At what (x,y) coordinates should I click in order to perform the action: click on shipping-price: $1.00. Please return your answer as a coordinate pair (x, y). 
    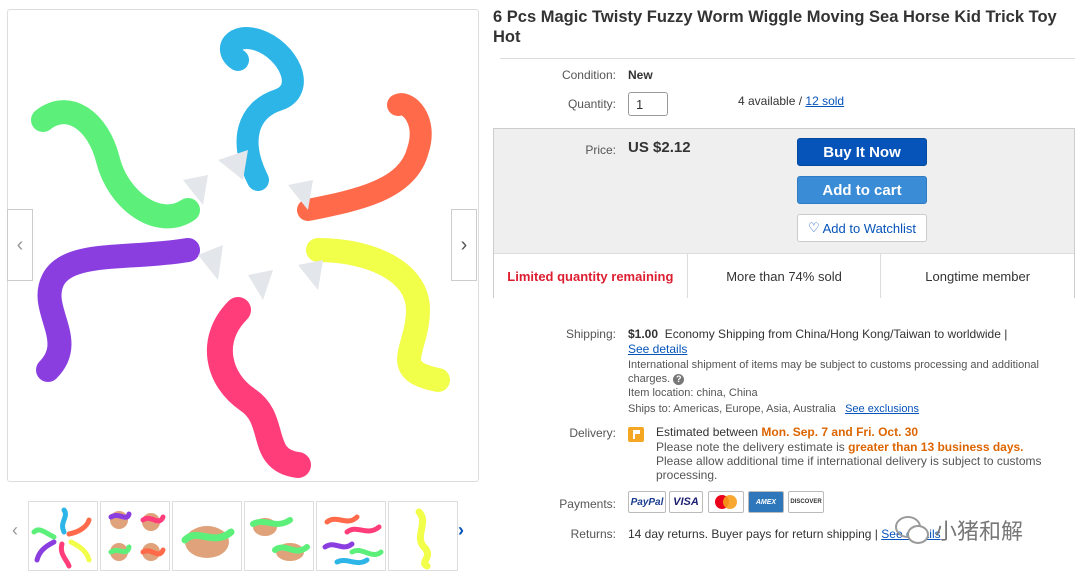
    Looking at the image, I should click on (643, 334).